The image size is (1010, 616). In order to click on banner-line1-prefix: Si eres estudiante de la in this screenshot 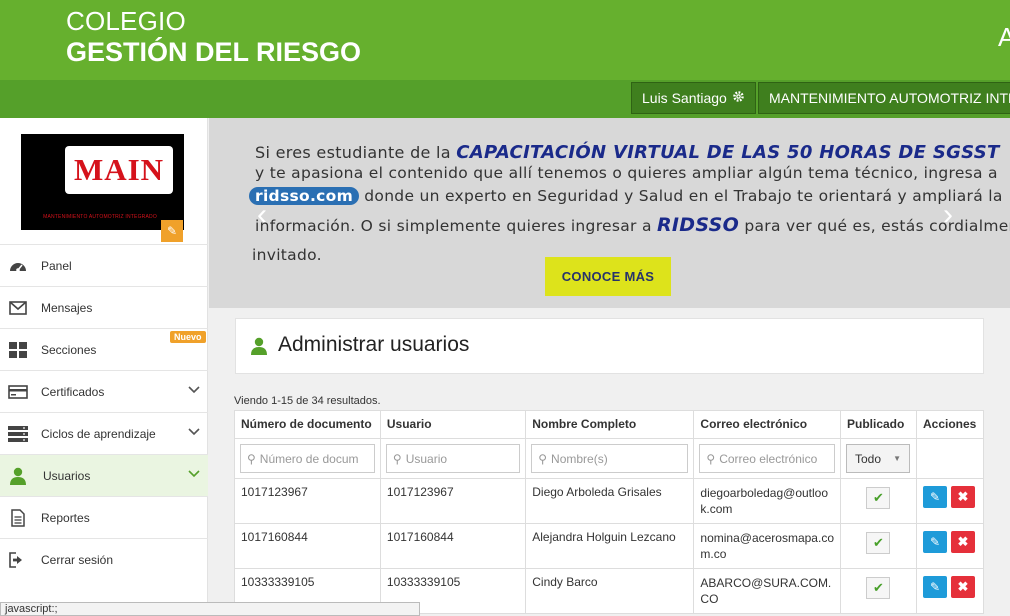, I will do `click(353, 152)`.